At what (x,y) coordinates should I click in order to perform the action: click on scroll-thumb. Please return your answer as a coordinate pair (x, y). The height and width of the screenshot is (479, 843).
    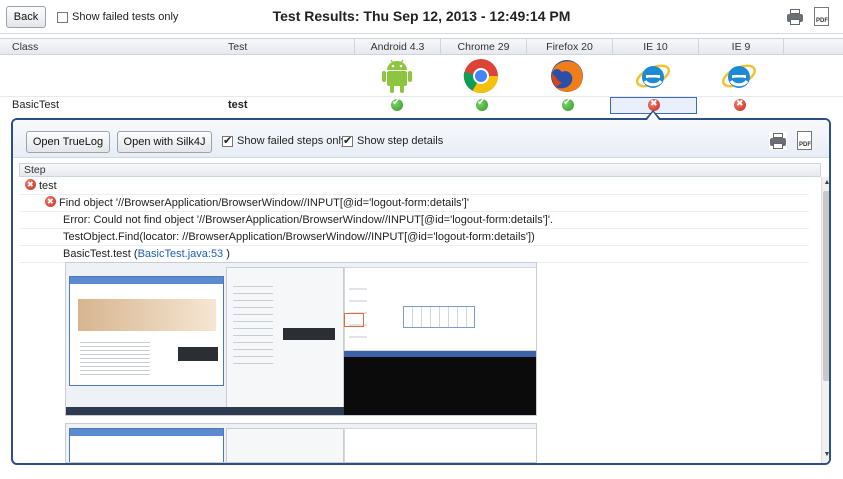
    Looking at the image, I should click on (826, 286).